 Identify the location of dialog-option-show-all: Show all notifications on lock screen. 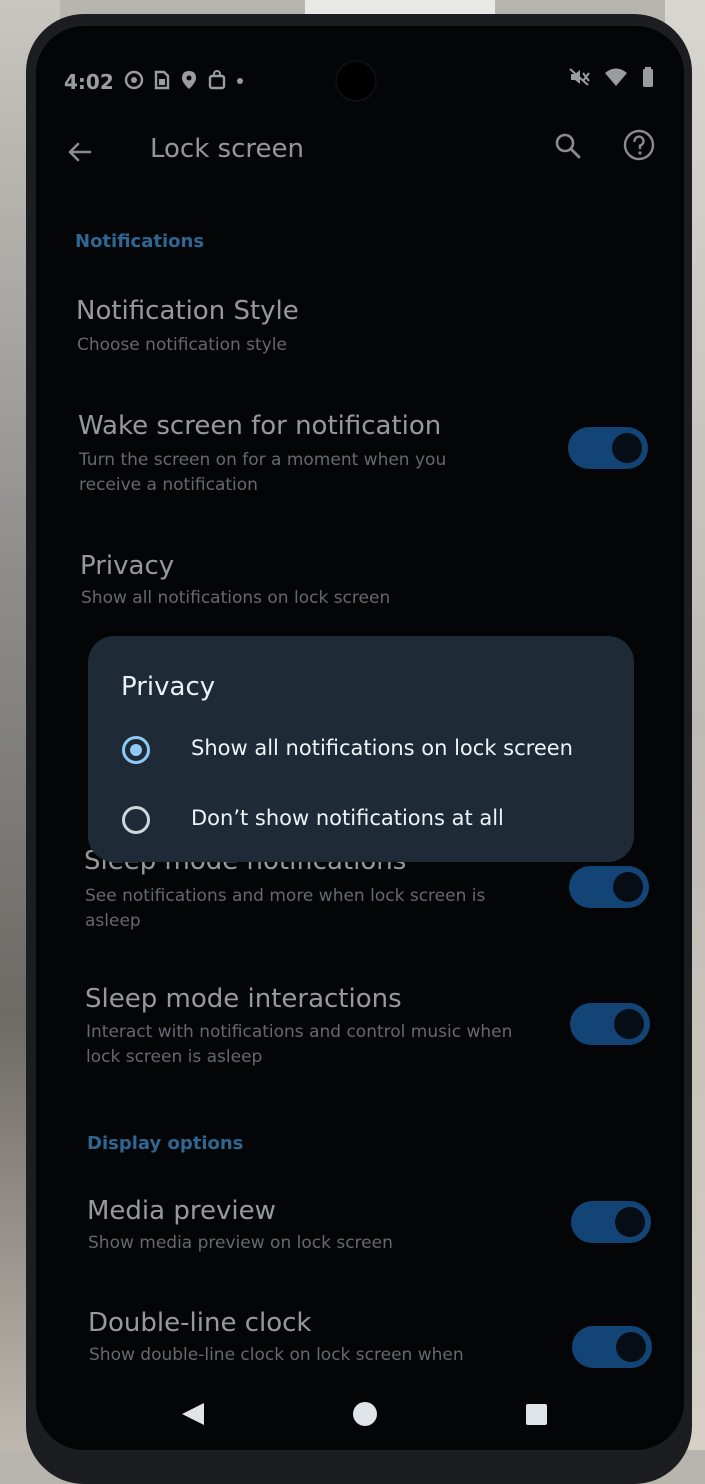
(361, 751).